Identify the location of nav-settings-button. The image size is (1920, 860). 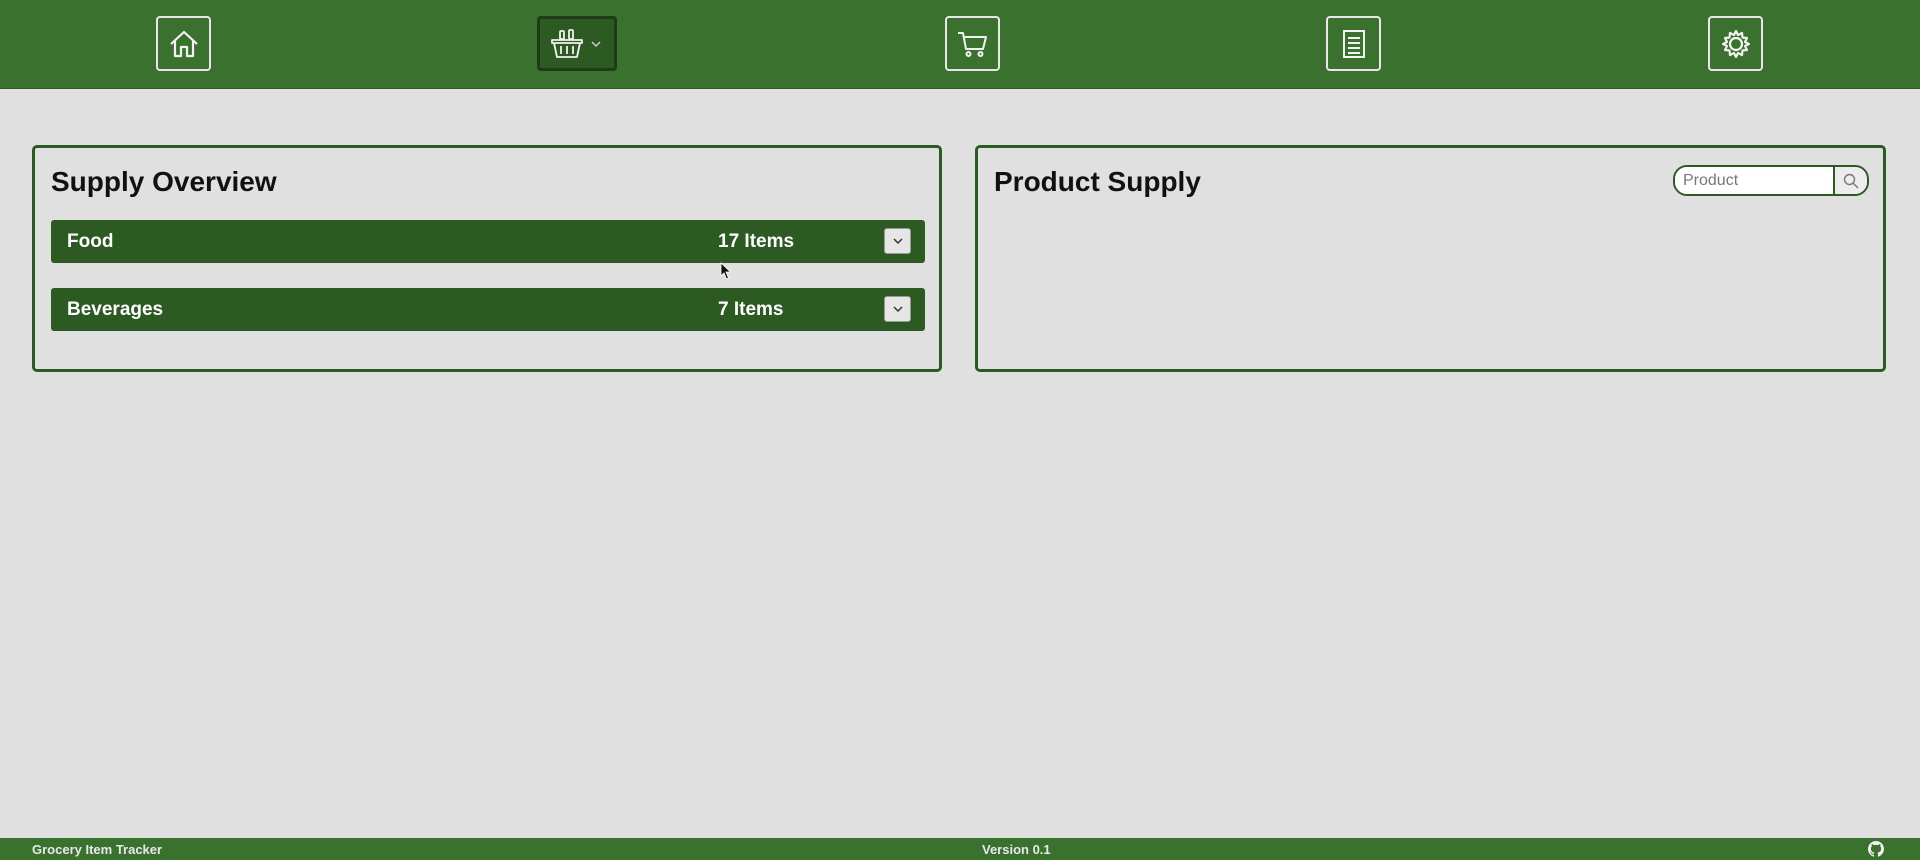
(1735, 43).